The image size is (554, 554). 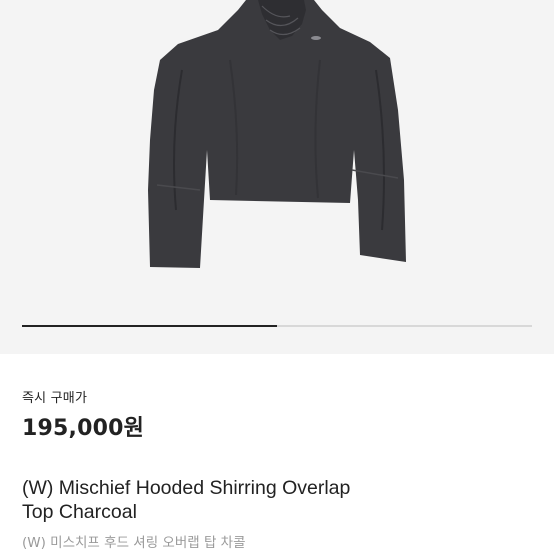 I want to click on product-title-line-2: Top Charcoal, so click(x=79, y=512).